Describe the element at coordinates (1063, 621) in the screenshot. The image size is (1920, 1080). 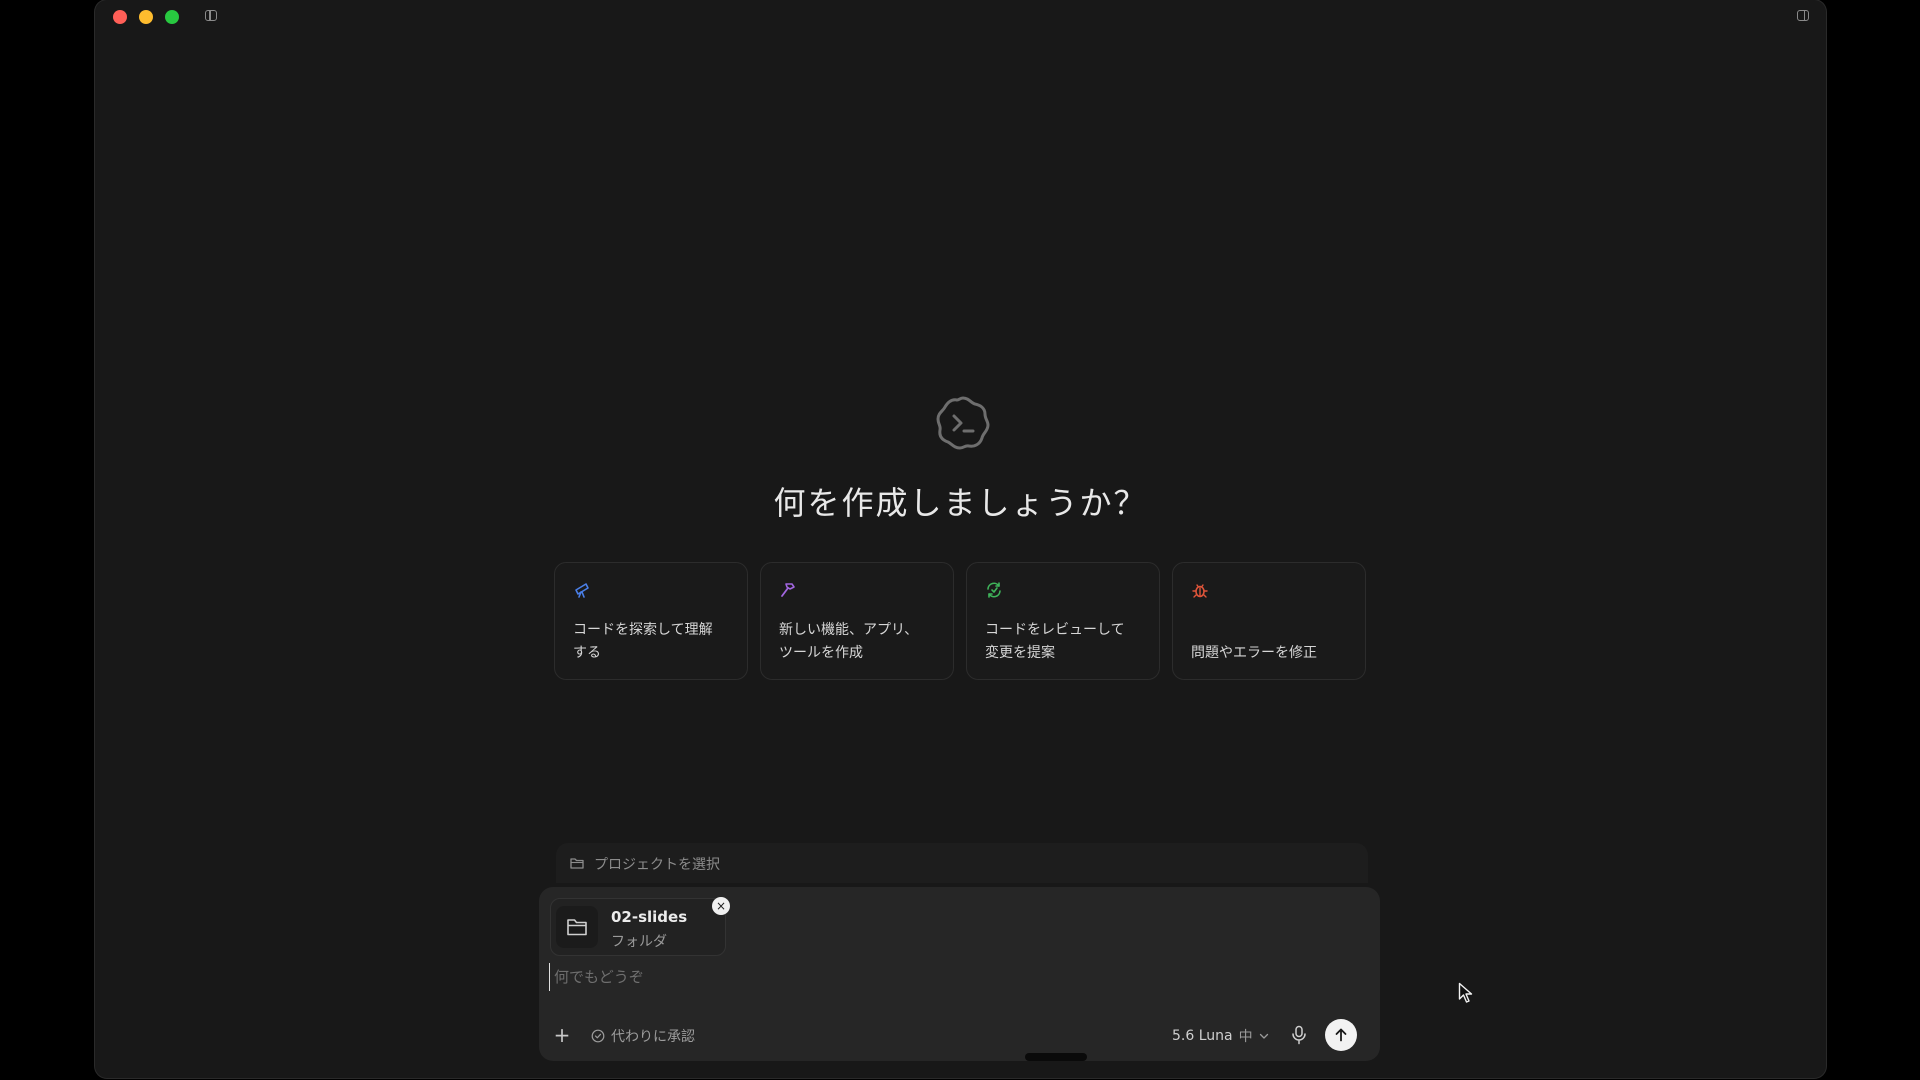
I see `suggestion-card-review: コードをレビューして 変更を提案` at that location.